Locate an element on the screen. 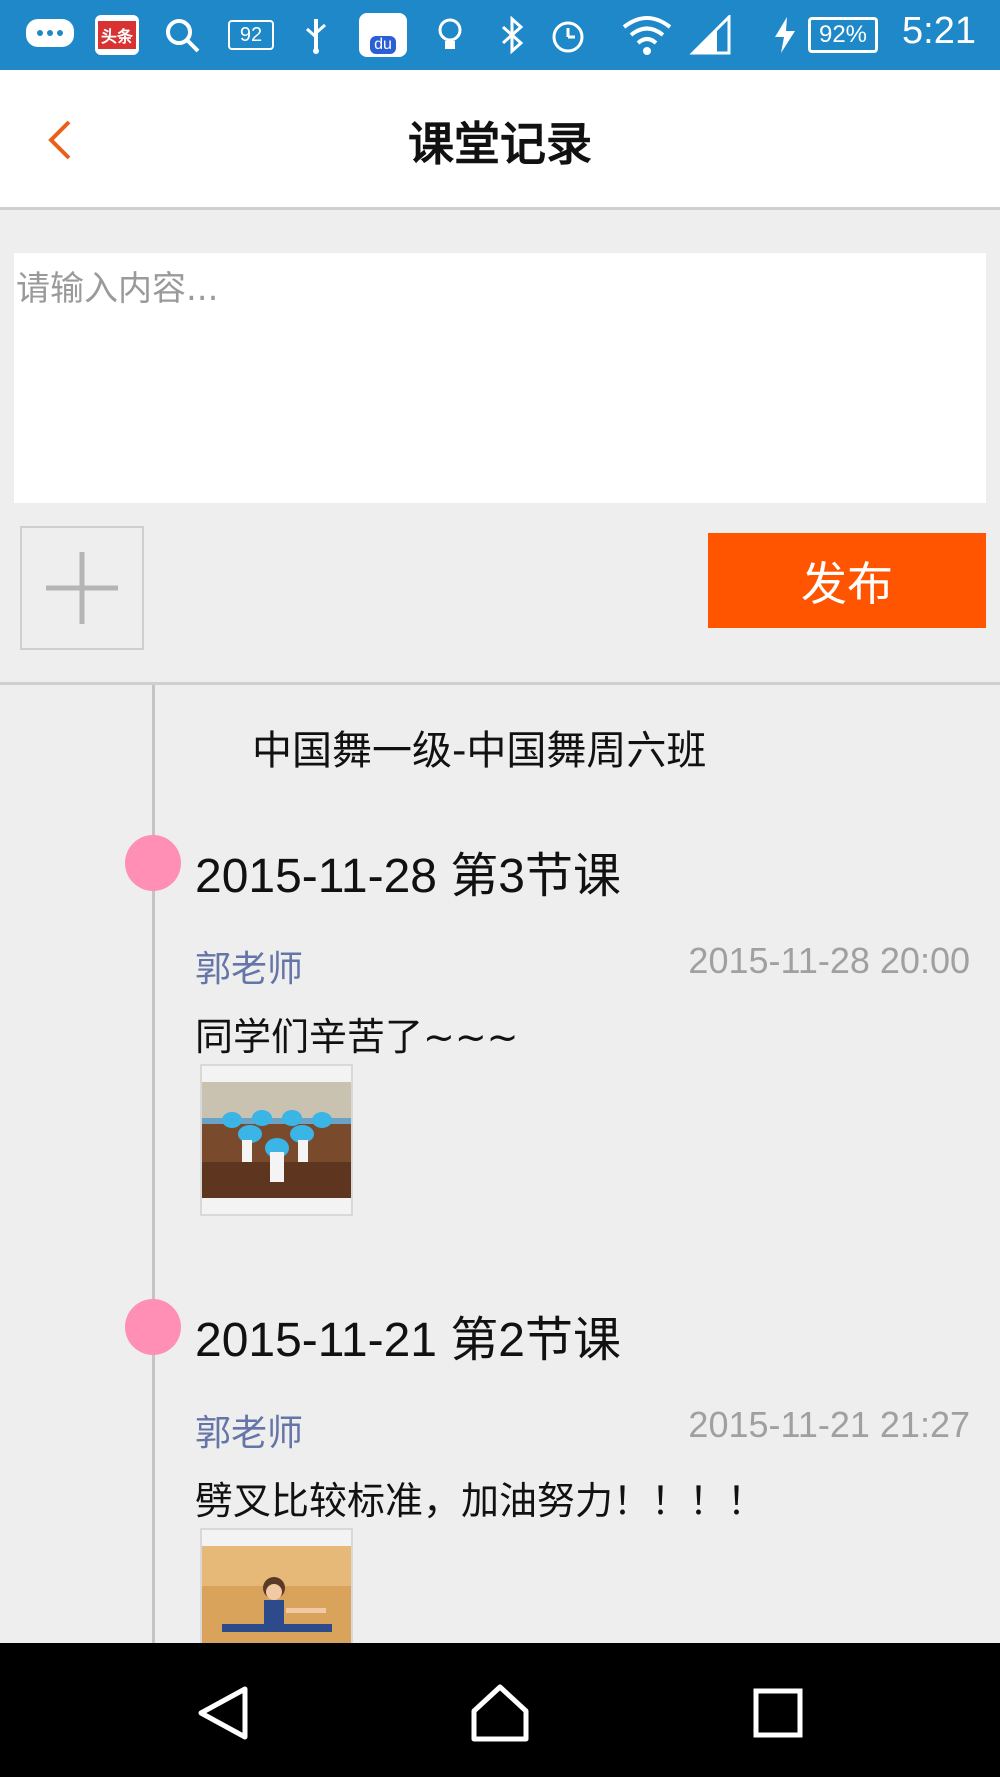  alarm-icon is located at coordinates (568, 35).